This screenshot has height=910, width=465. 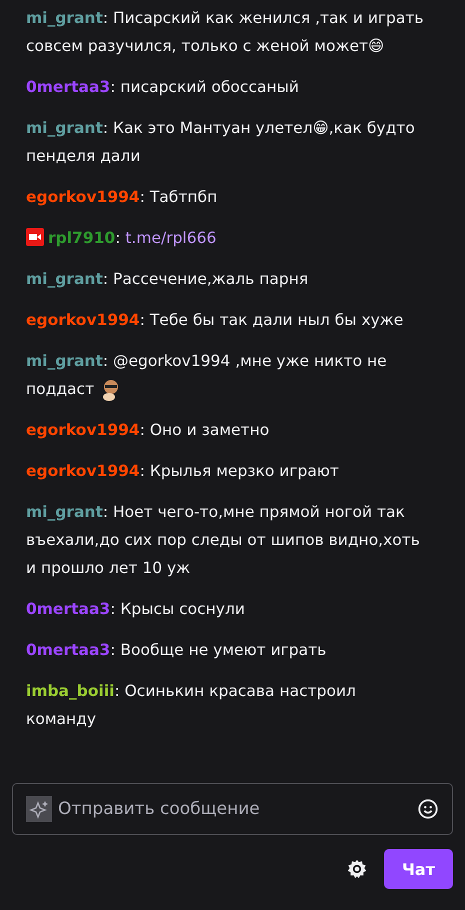 I want to click on chat-message: mi_grant: Рассечение,жаль парня, so click(x=168, y=279).